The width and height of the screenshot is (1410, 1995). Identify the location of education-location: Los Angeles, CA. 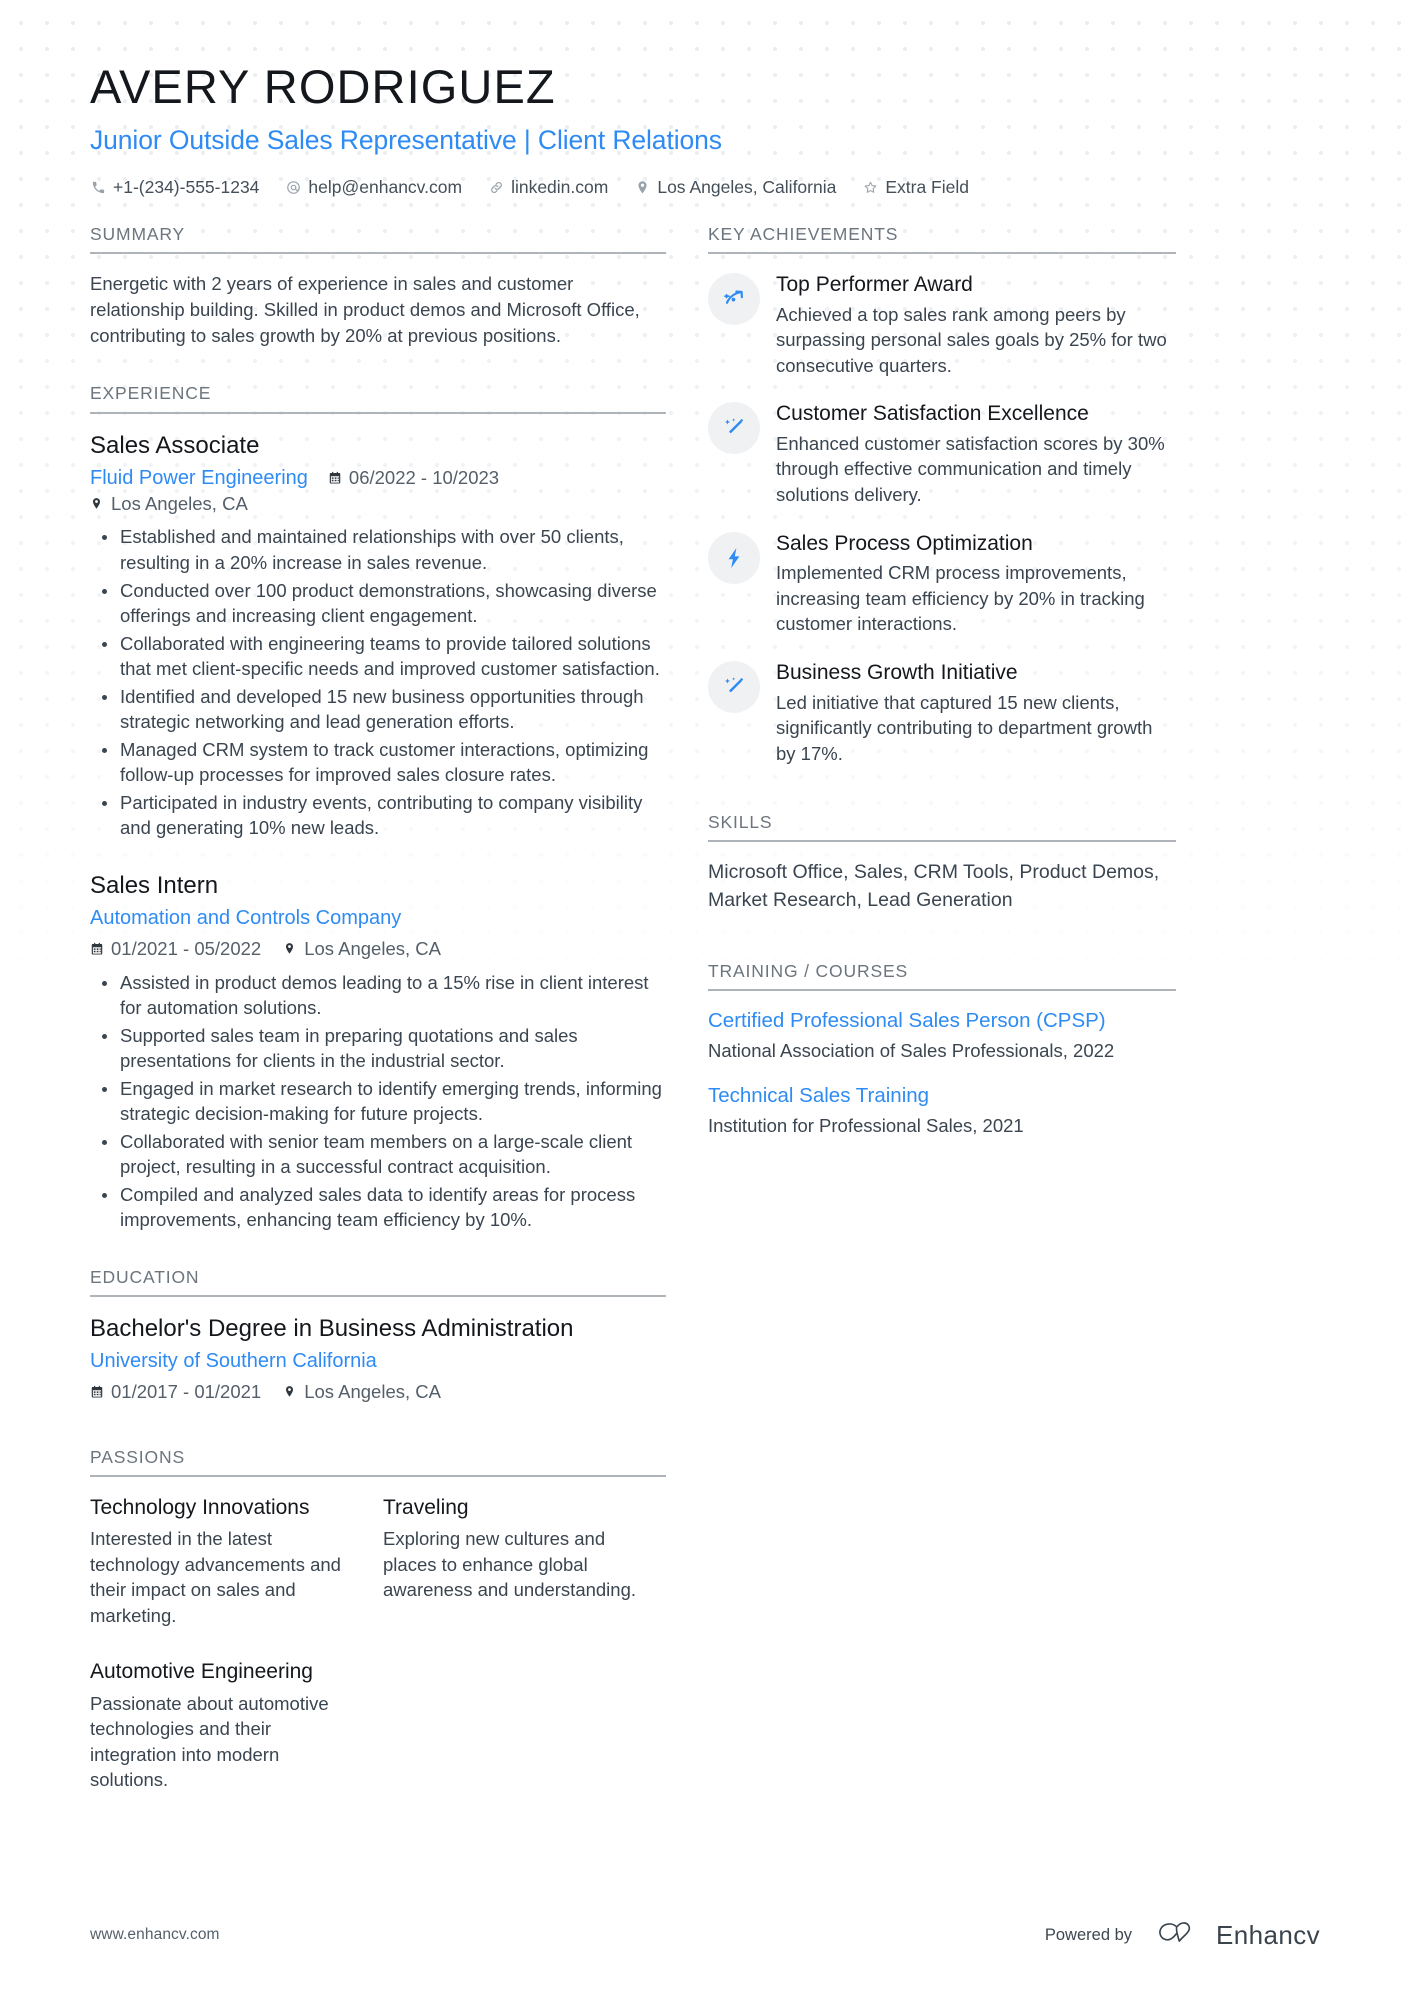
(362, 1392).